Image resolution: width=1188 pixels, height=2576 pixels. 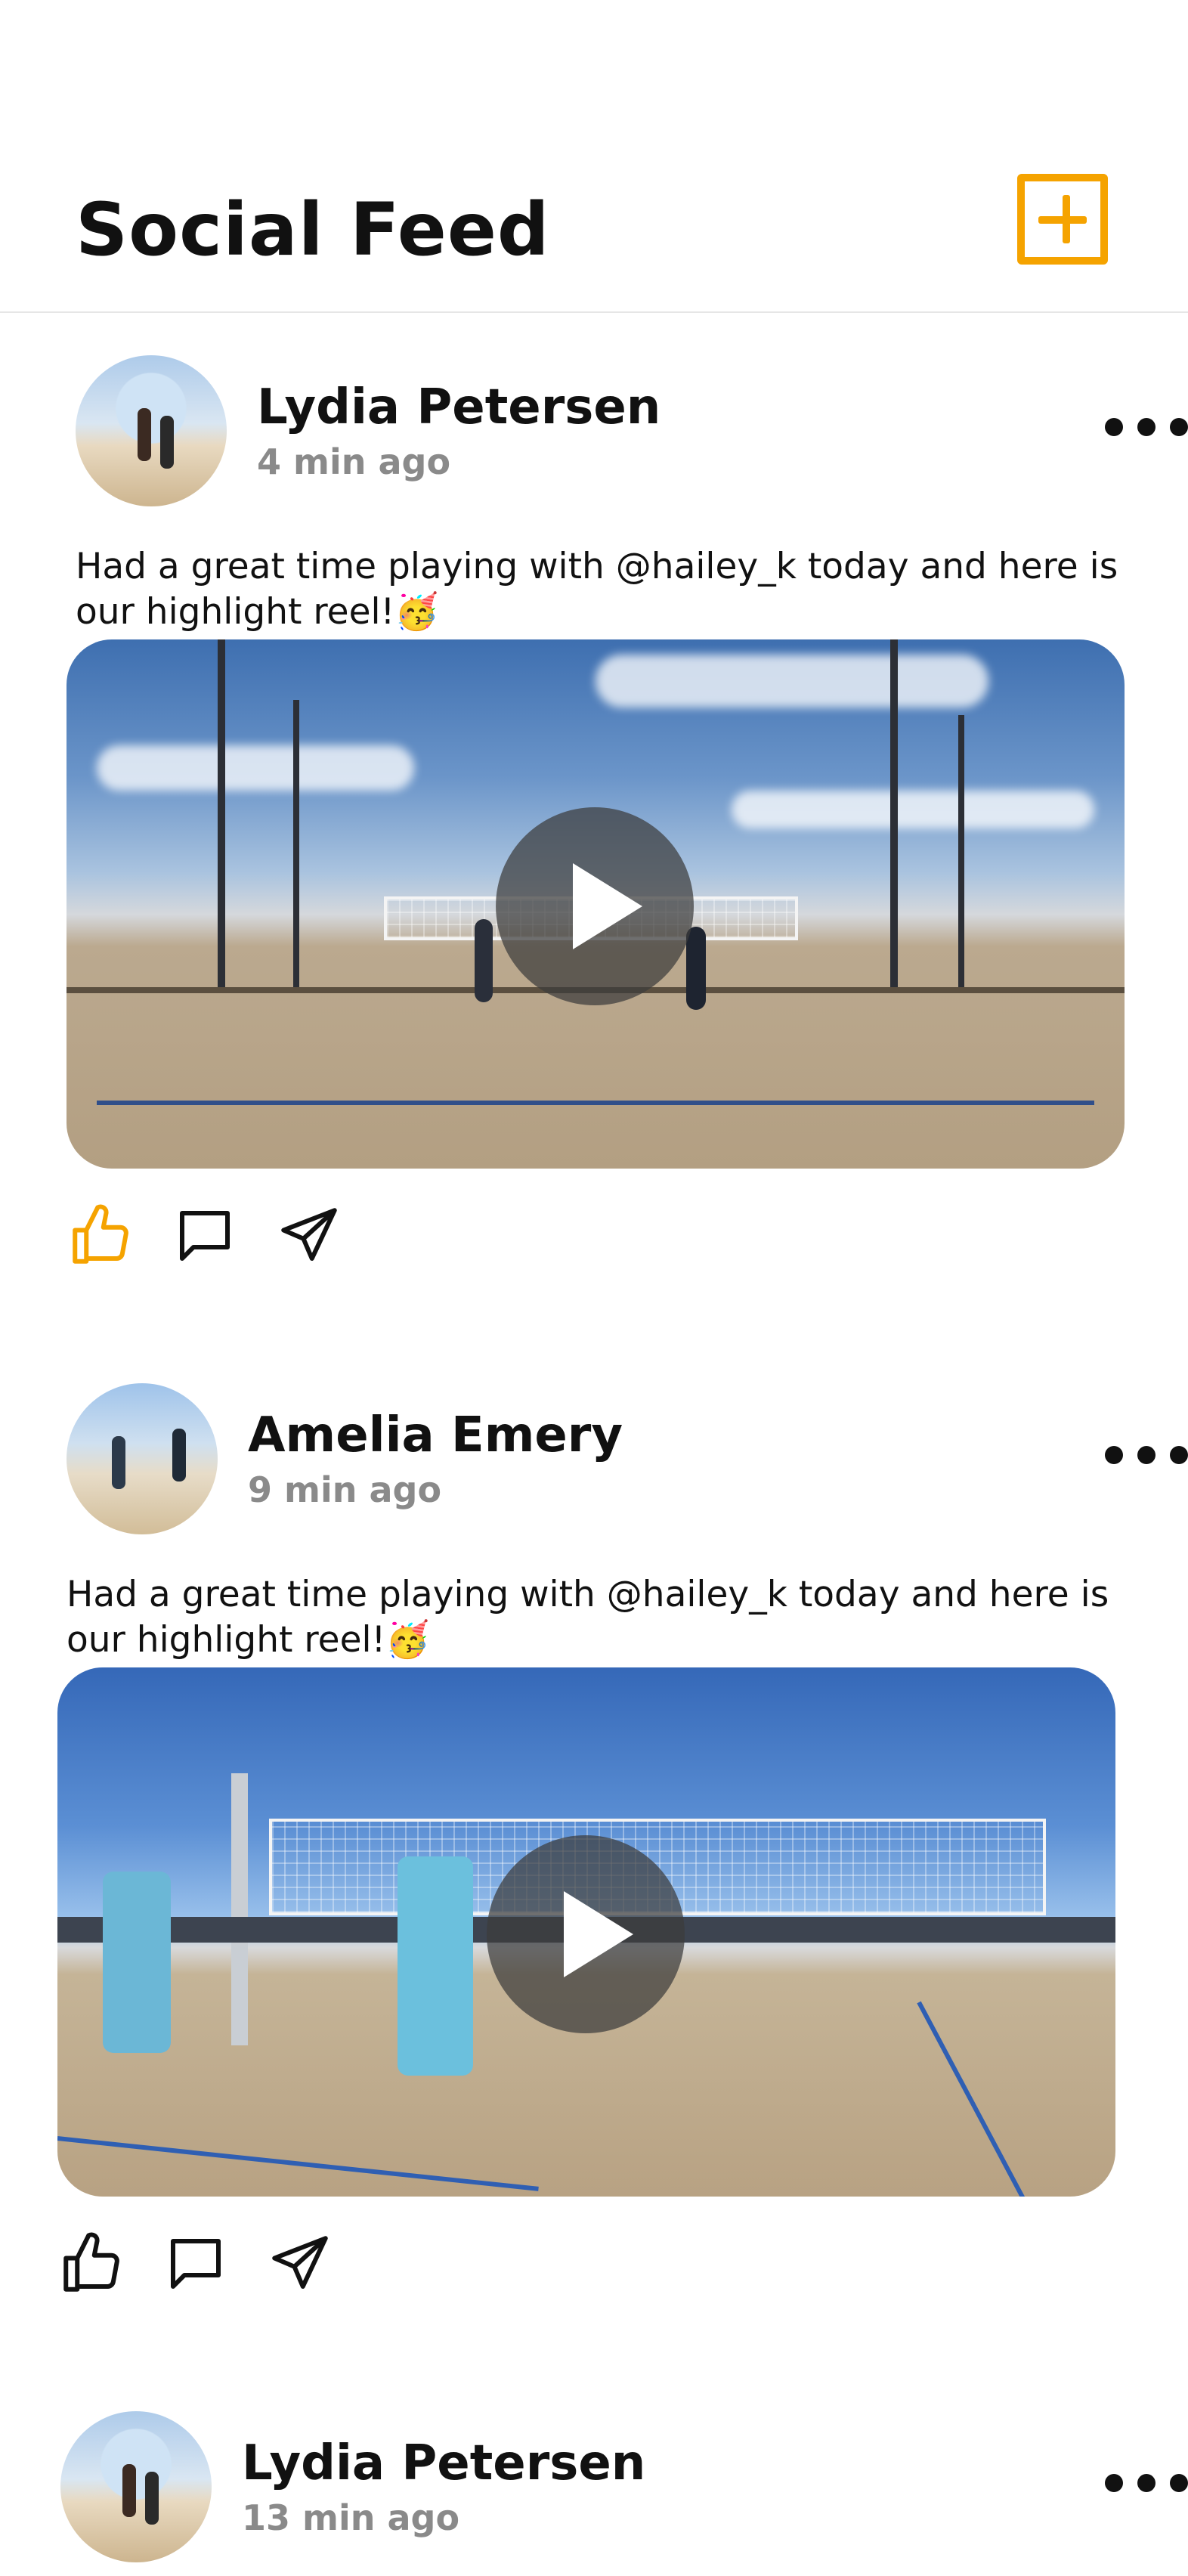 What do you see at coordinates (624, 2493) in the screenshot?
I see `post-card: Lydia Petersen 13 min ago` at bounding box center [624, 2493].